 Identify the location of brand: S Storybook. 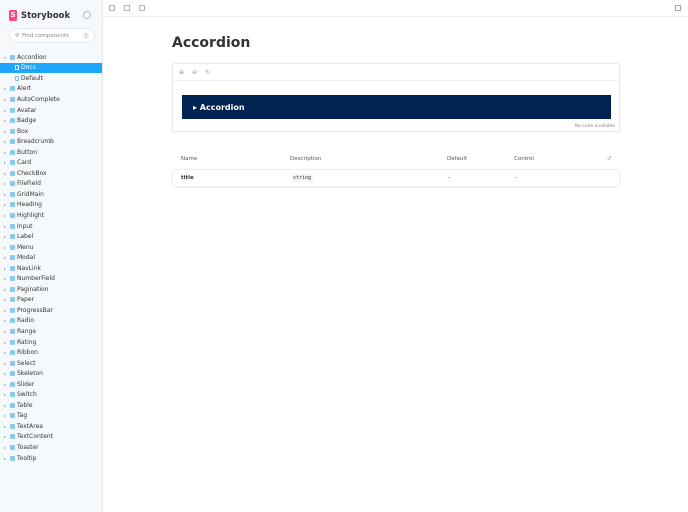
(39, 15).